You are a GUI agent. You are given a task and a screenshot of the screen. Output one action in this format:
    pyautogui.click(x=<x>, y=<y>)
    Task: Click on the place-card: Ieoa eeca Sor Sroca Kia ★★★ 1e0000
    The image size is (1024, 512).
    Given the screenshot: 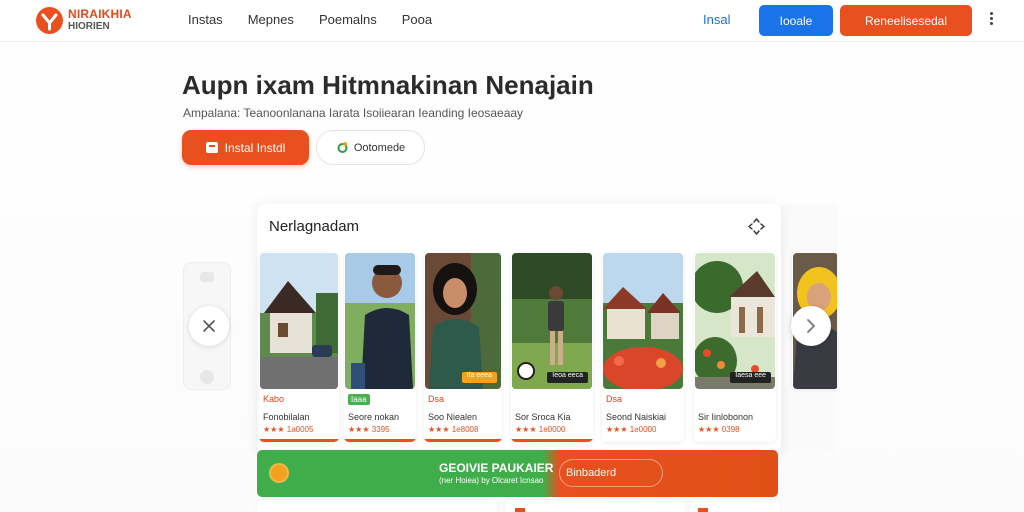 What is the action you would take?
    pyautogui.click(x=552, y=347)
    